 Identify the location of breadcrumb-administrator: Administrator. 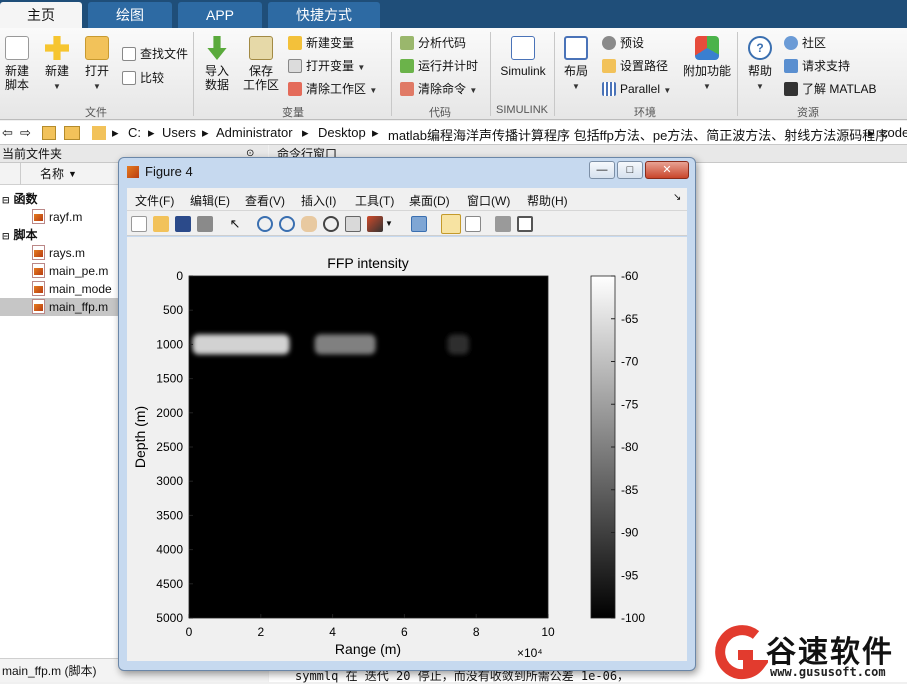
(254, 132).